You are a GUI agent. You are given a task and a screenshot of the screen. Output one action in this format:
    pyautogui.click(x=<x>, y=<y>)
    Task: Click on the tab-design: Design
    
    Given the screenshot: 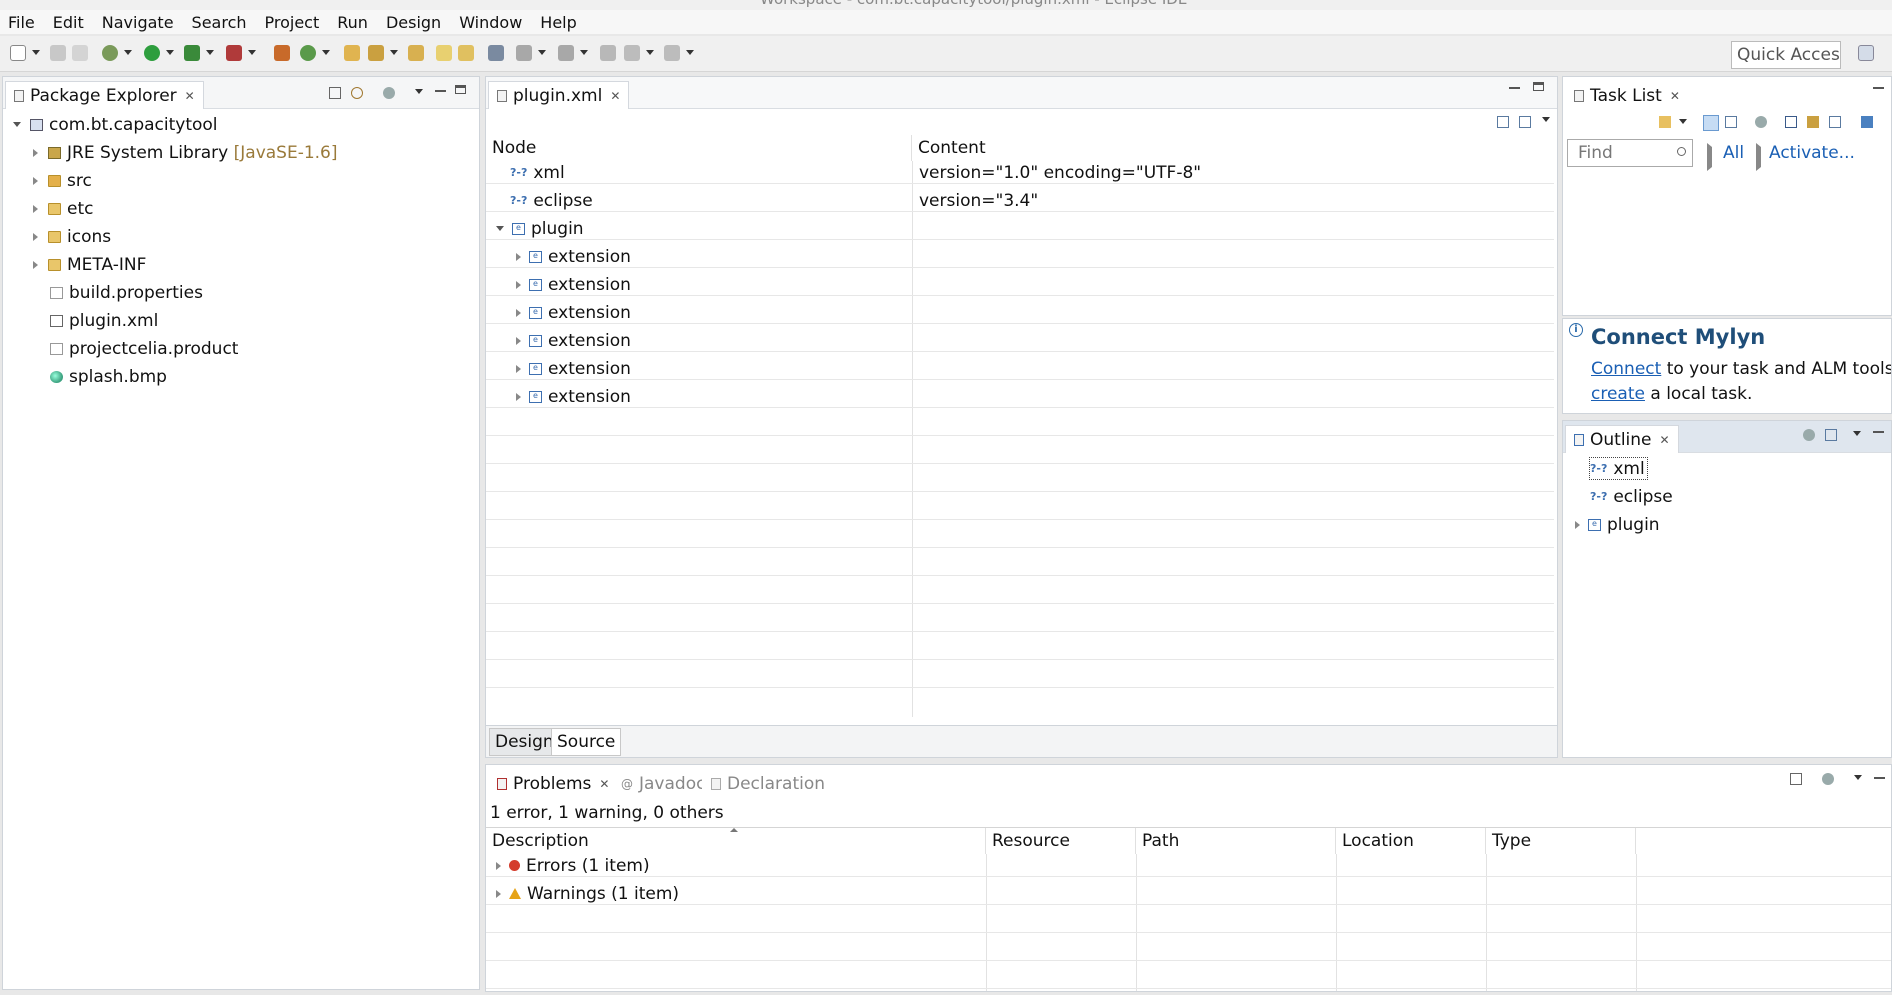 What is the action you would take?
    pyautogui.click(x=524, y=742)
    